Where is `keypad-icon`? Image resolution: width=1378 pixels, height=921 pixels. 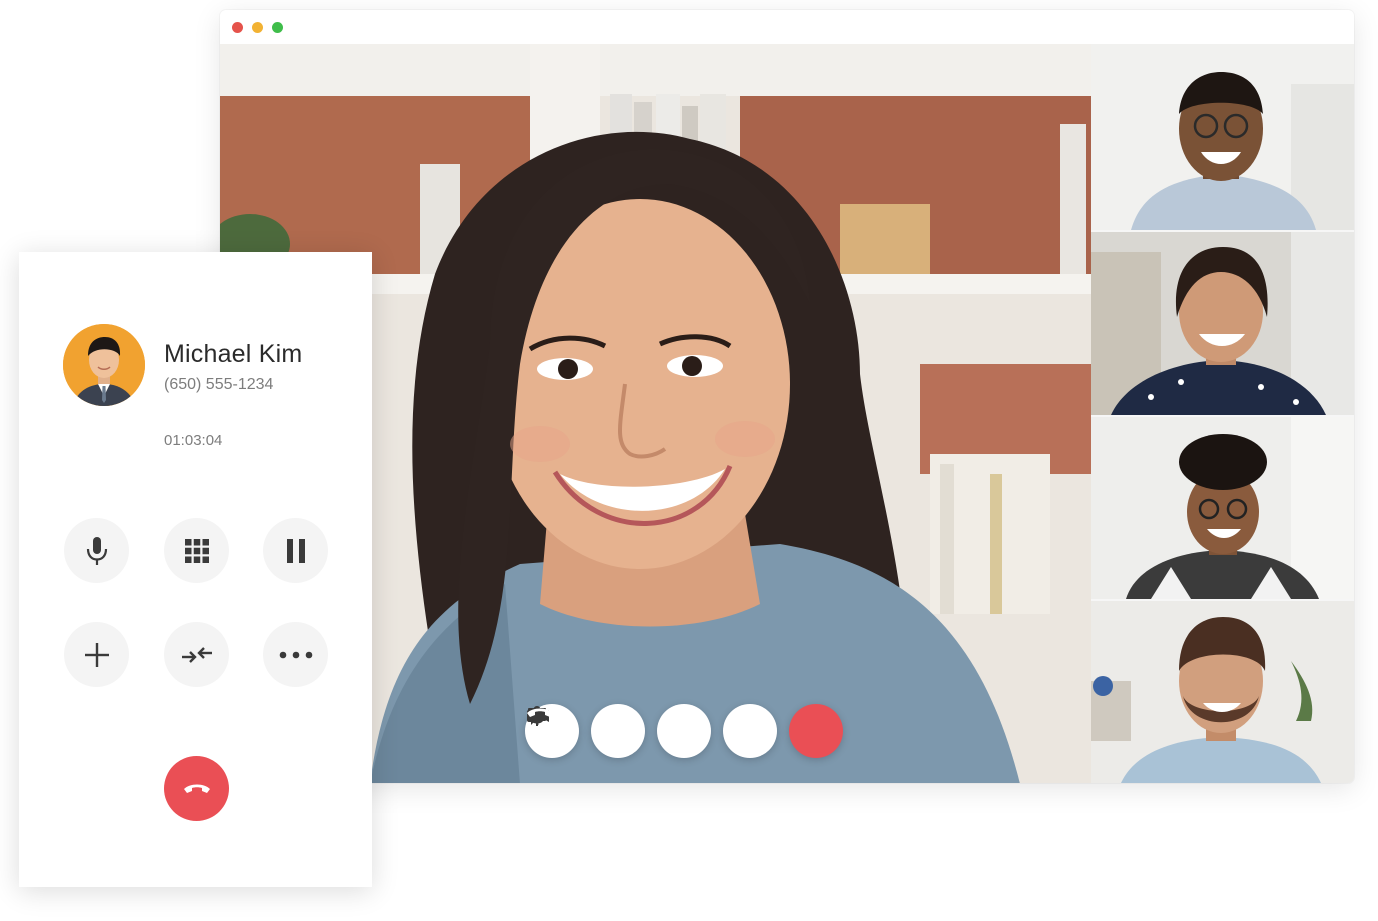 keypad-icon is located at coordinates (196, 550).